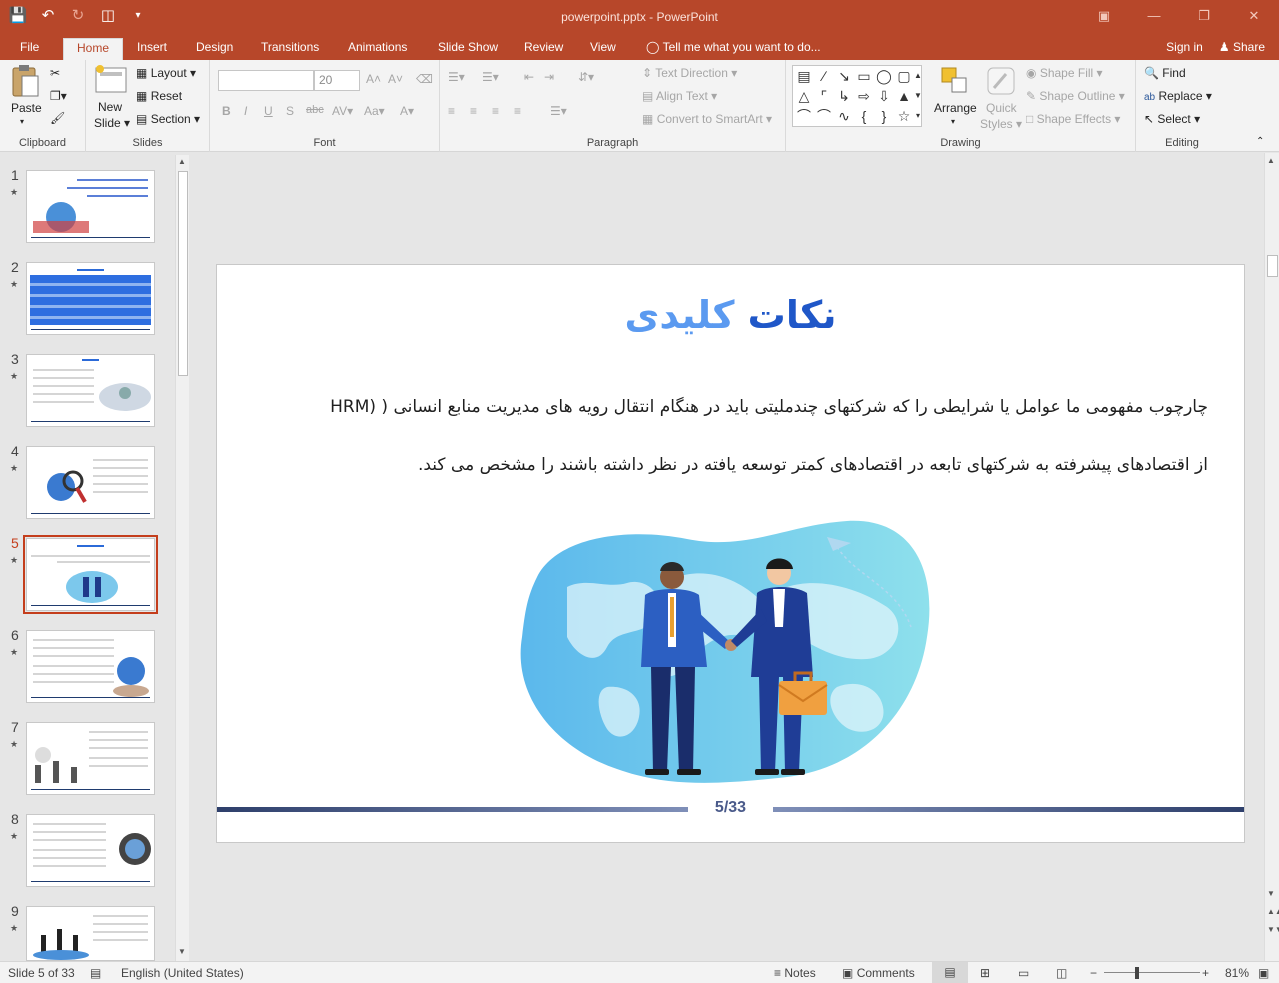 The height and width of the screenshot is (983, 1279). Describe the element at coordinates (918, 96) in the screenshot. I see `gallery-down-icon: ▼` at that location.